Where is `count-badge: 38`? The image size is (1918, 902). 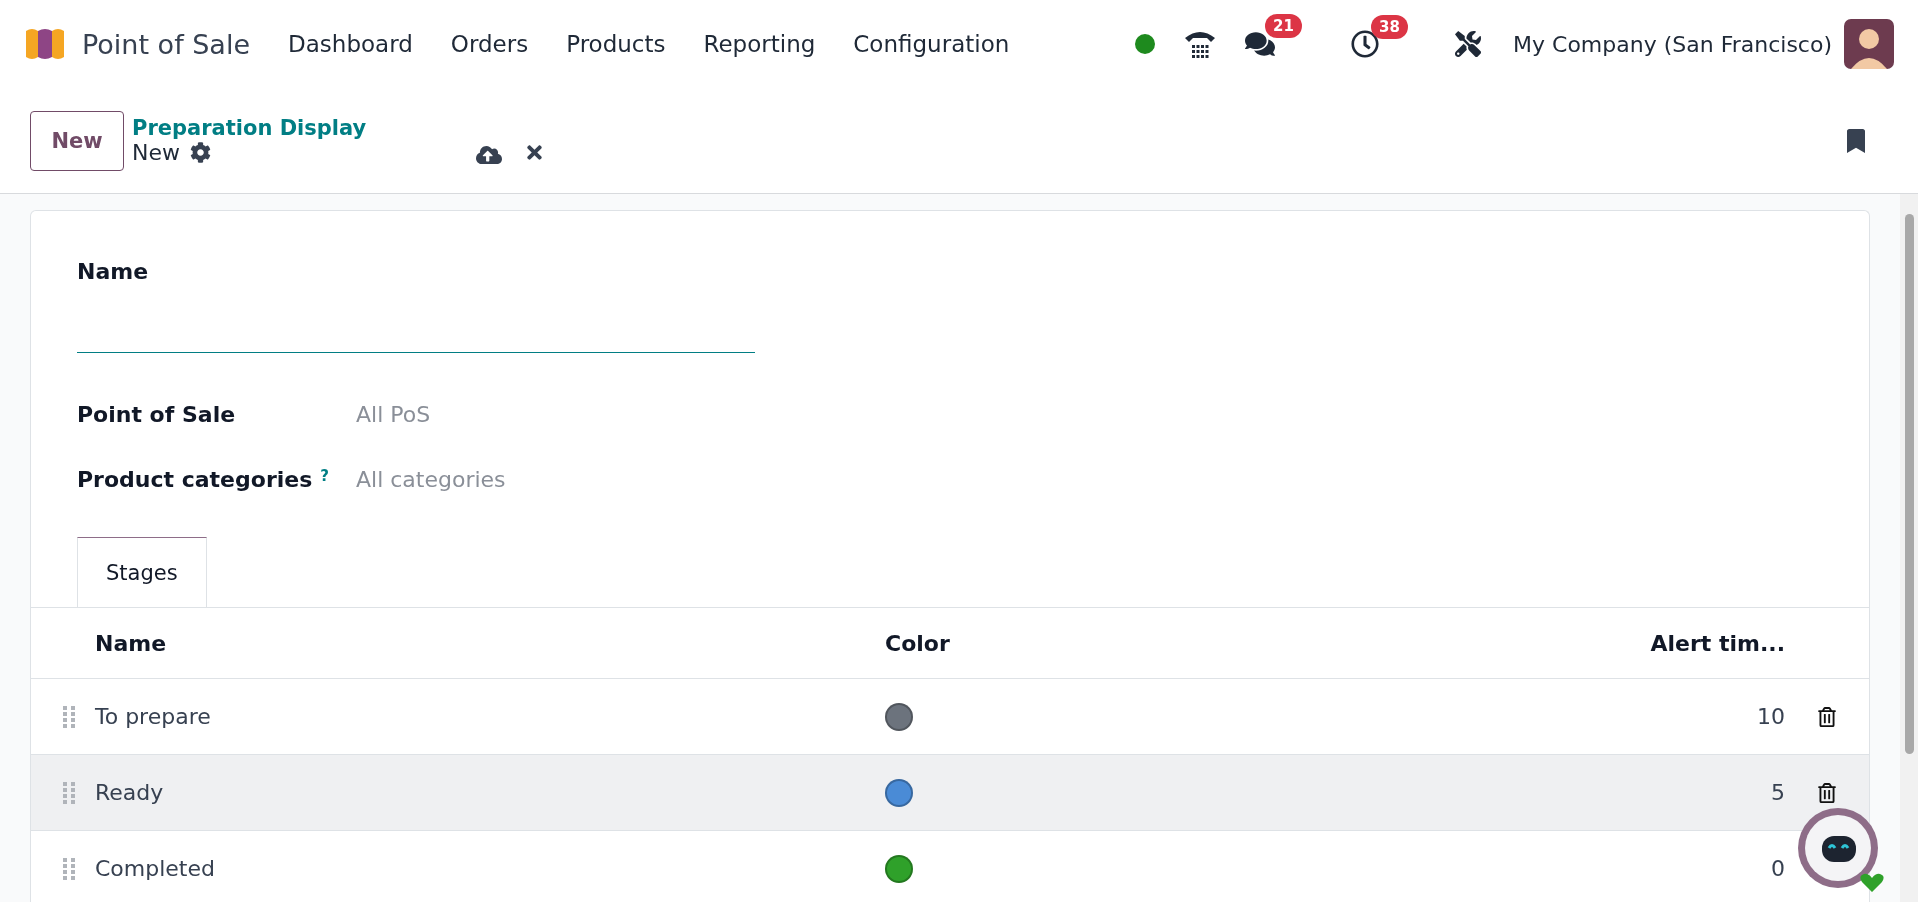
count-badge: 38 is located at coordinates (1389, 27).